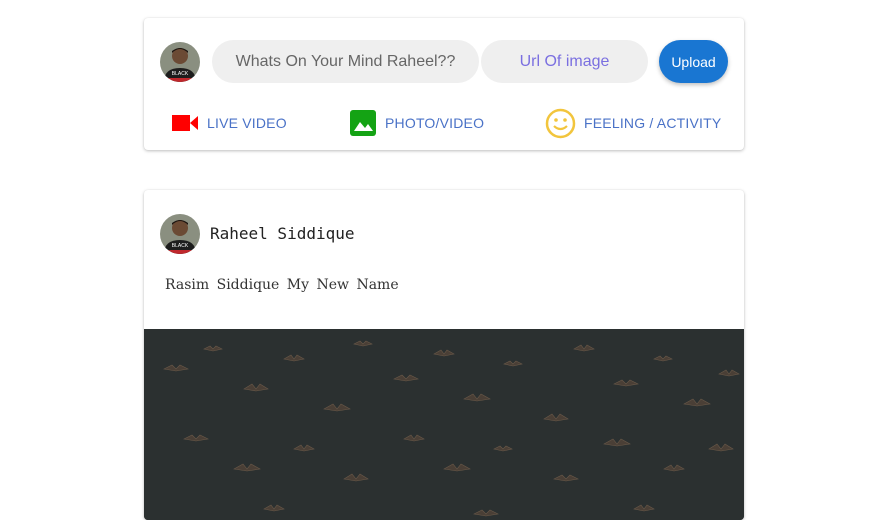 The image size is (891, 520). Describe the element at coordinates (345, 61) in the screenshot. I see `status-input: Whats On Your Mind Raheel??` at that location.